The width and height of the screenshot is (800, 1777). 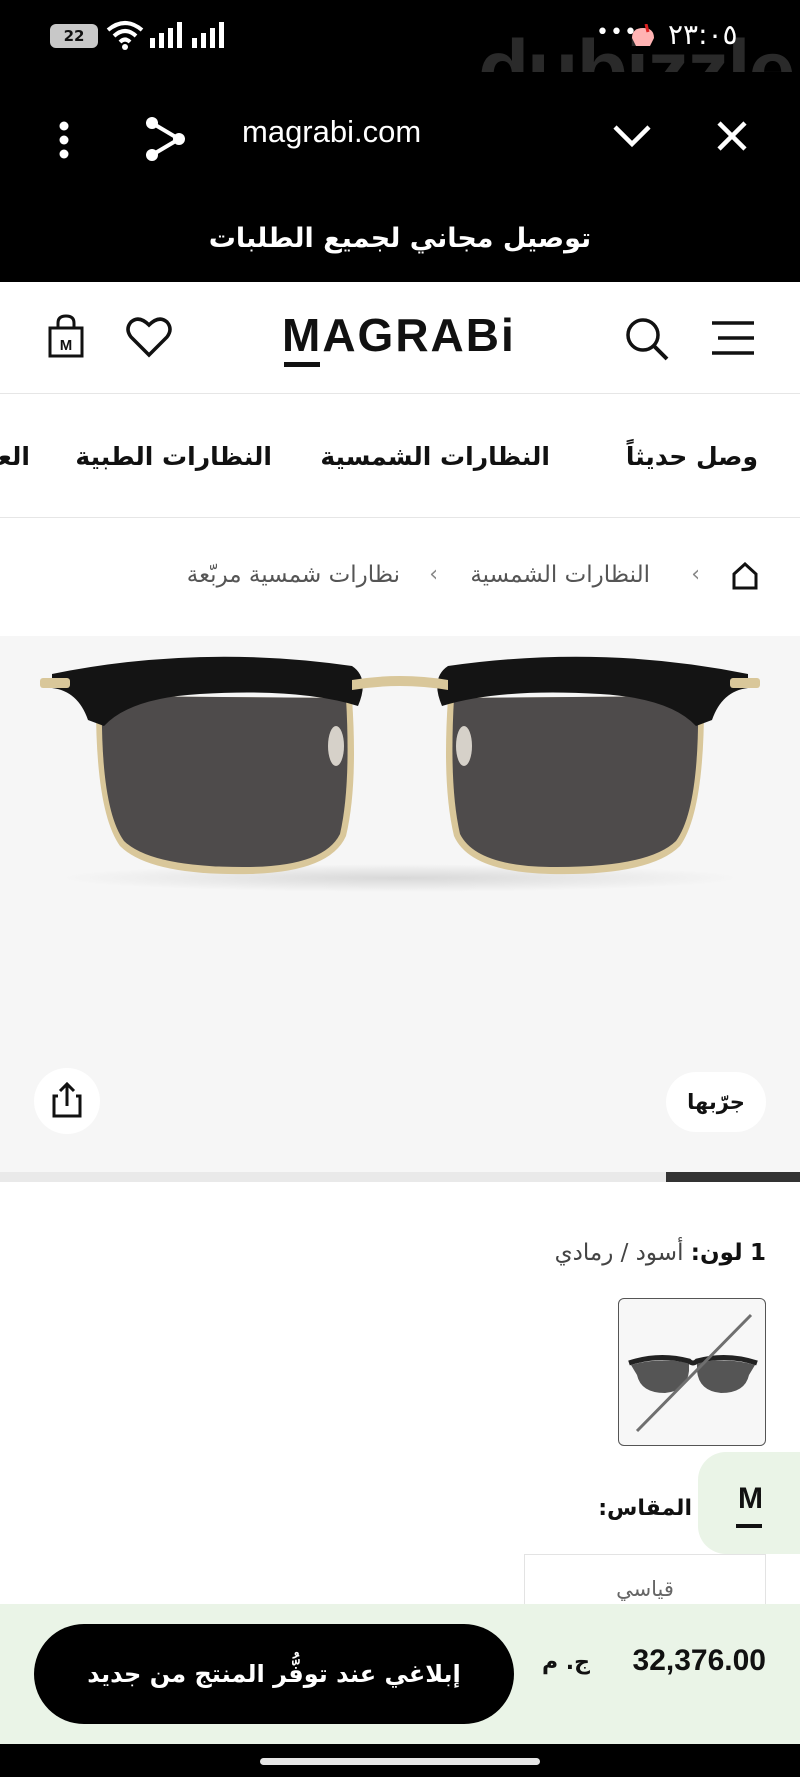 What do you see at coordinates (647, 339) in the screenshot?
I see `search-icon` at bounding box center [647, 339].